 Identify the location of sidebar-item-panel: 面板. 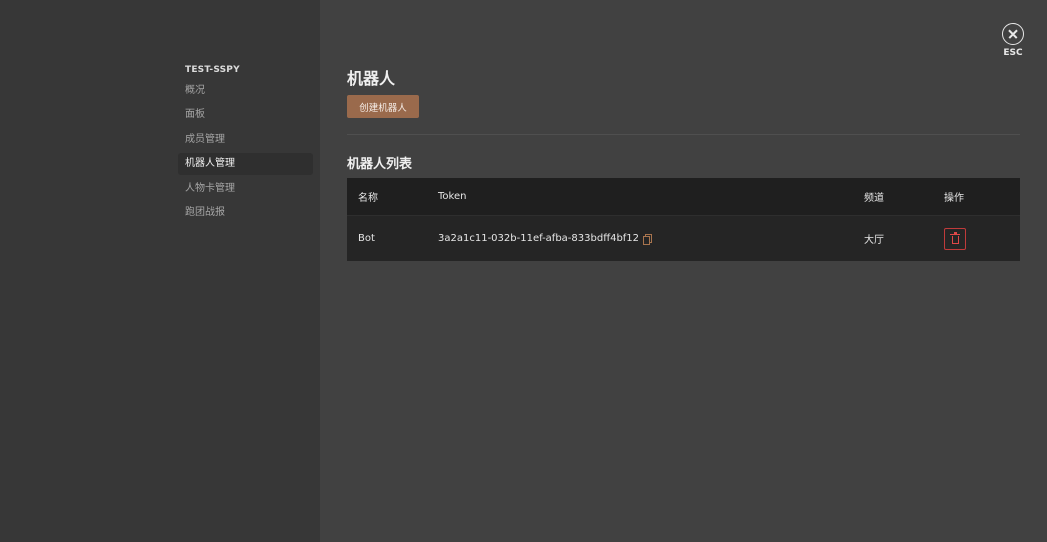
(245, 115).